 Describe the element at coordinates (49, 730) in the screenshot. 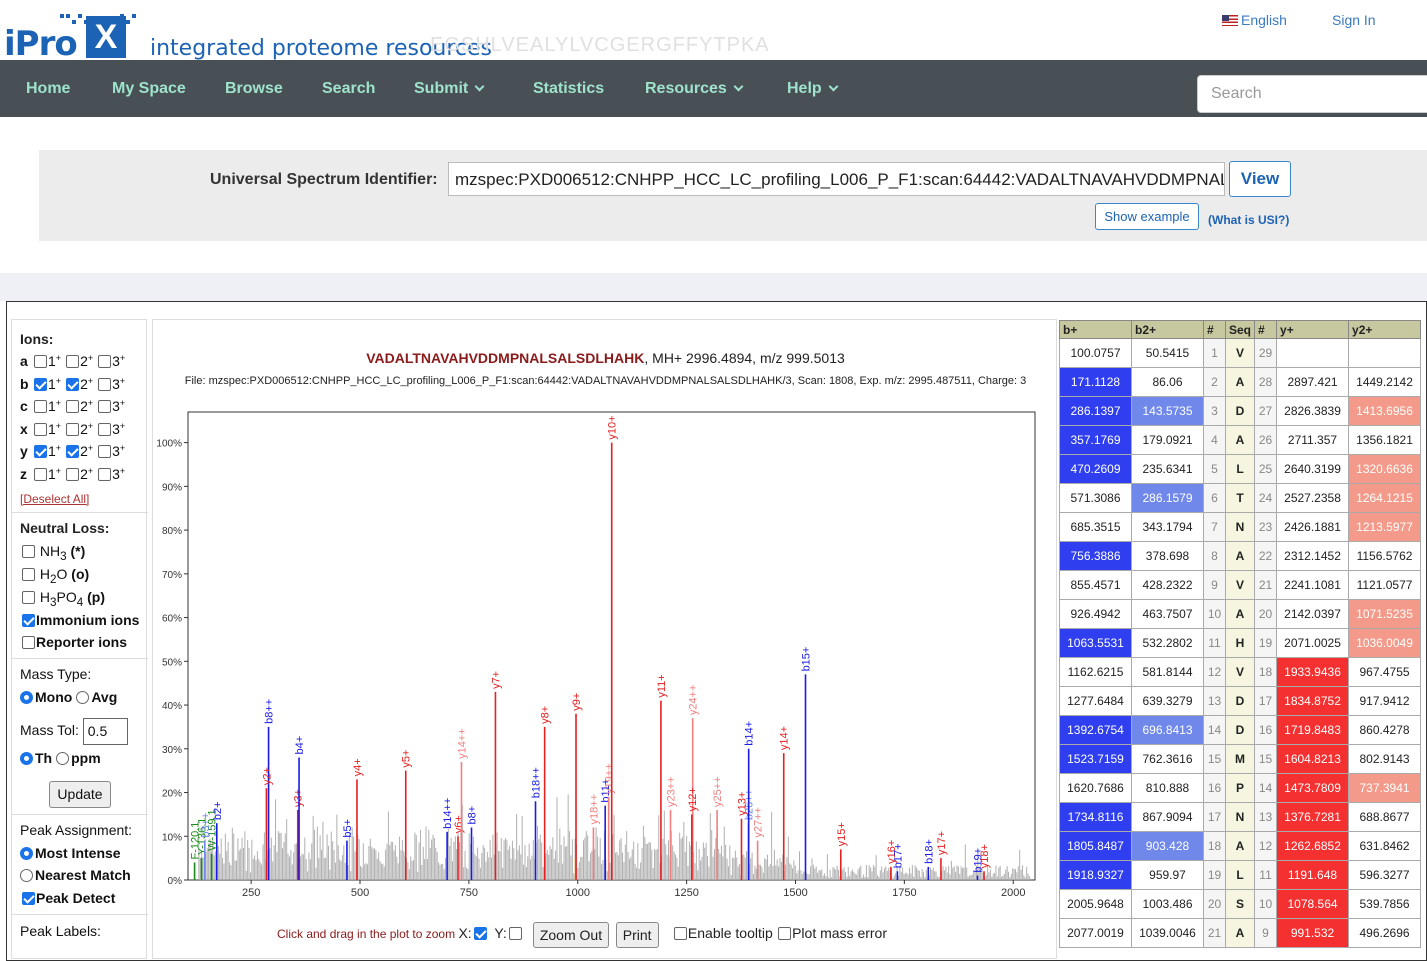

I see `mass-tol-label: Mass Tol:` at that location.